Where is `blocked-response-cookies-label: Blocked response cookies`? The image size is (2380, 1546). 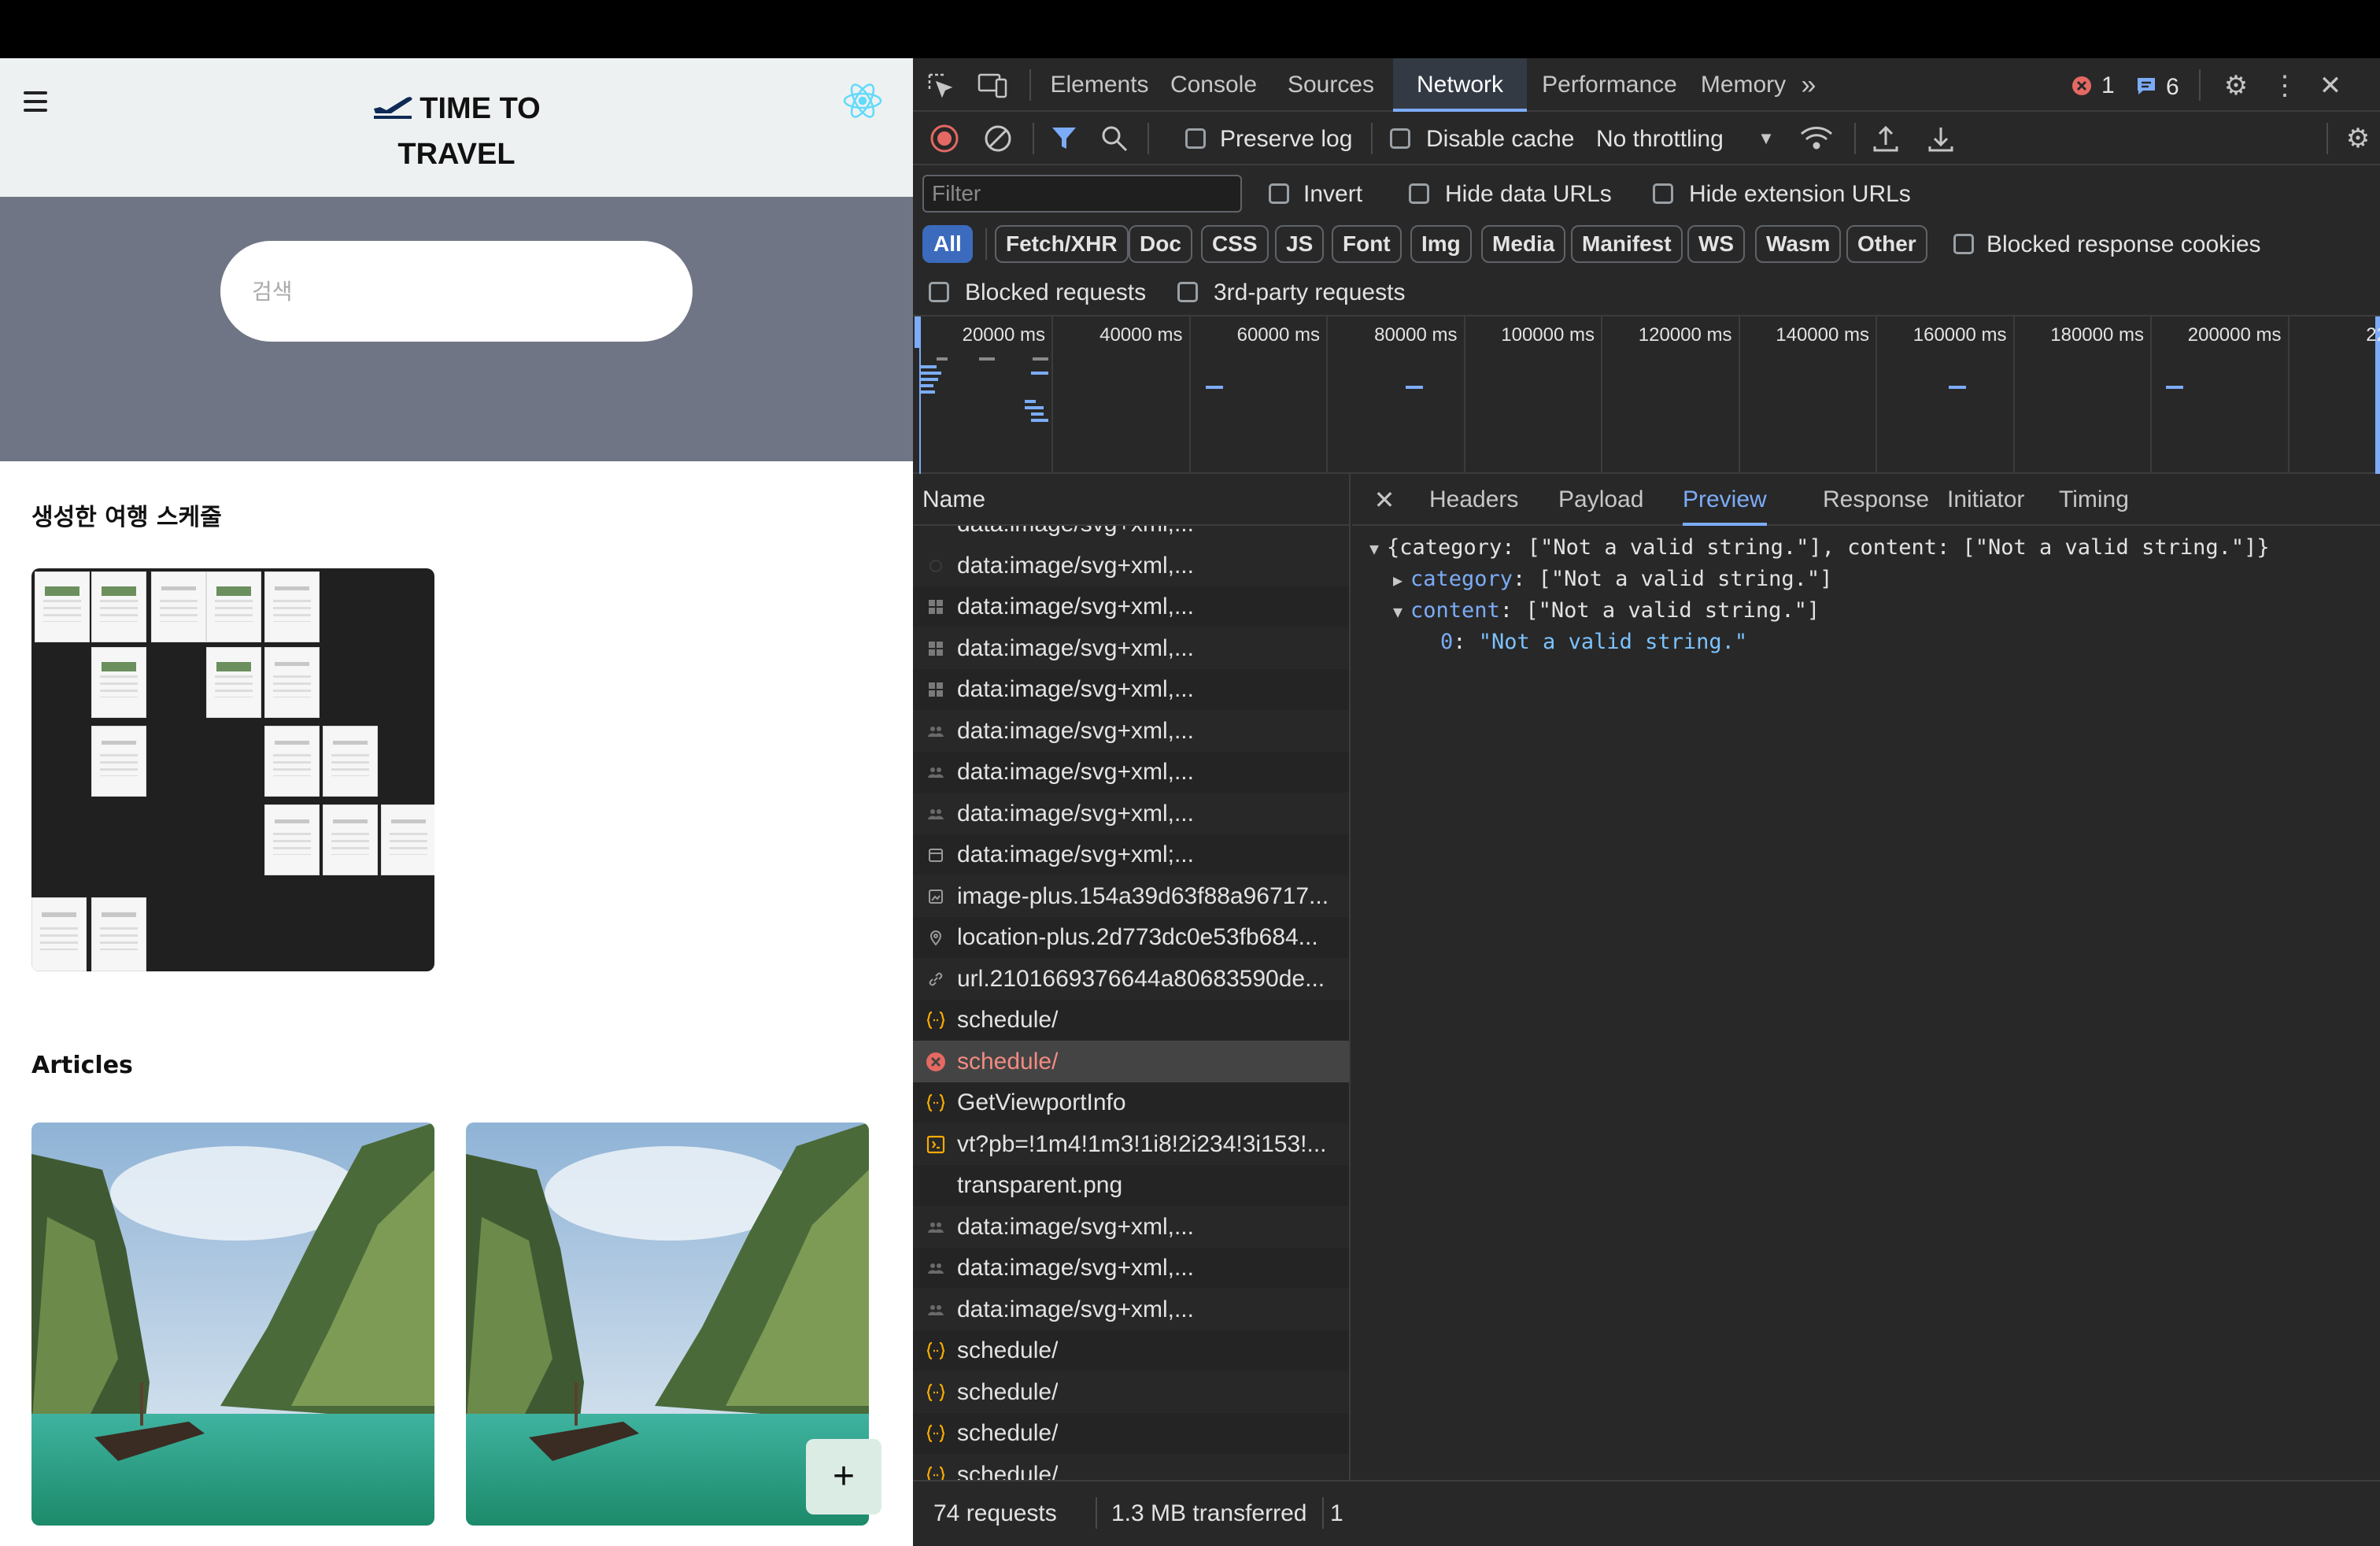 blocked-response-cookies-label: Blocked response cookies is located at coordinates (2123, 244).